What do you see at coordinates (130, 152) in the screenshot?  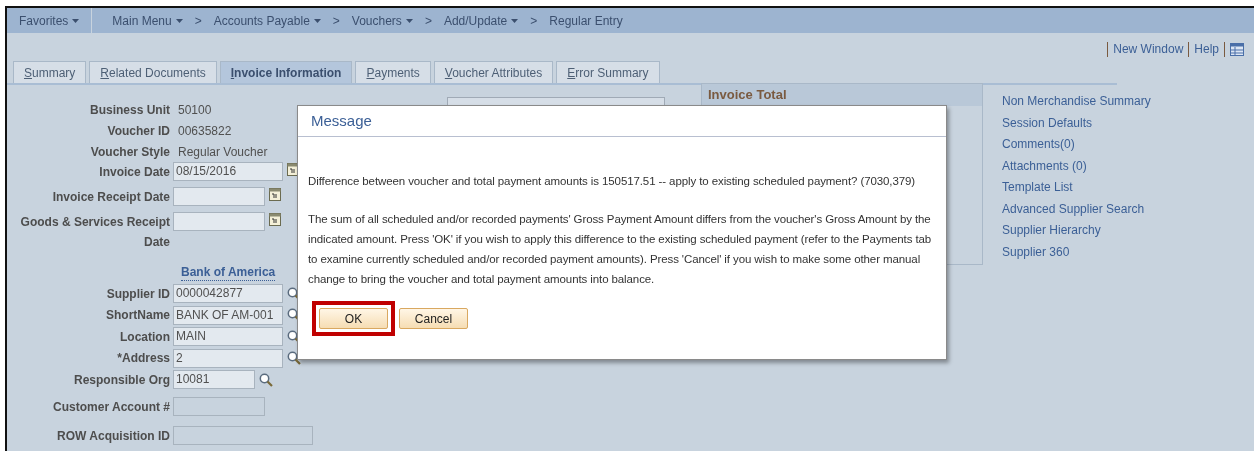 I see `field-label: Voucher Style` at bounding box center [130, 152].